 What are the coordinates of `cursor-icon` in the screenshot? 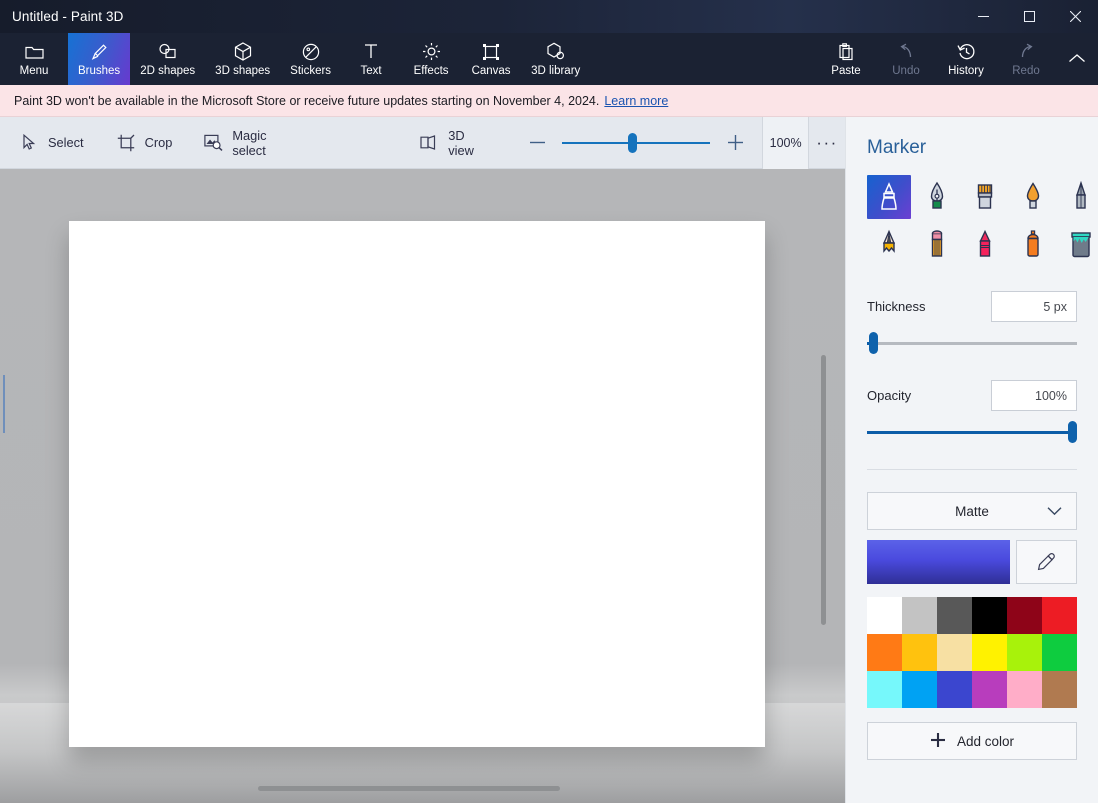 It's located at (29, 142).